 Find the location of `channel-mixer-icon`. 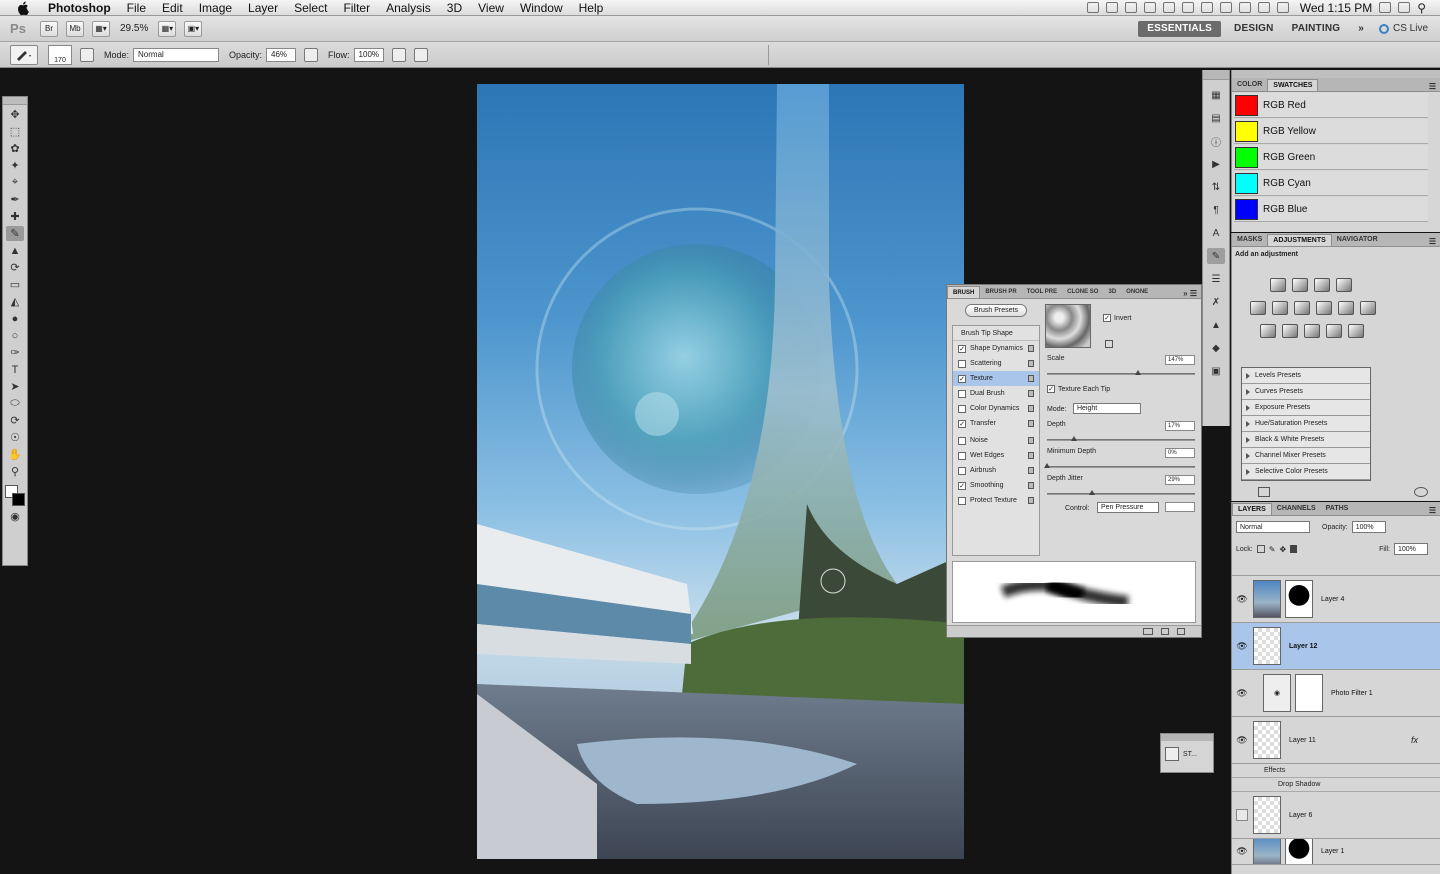

channel-mixer-icon is located at coordinates (1368, 308).